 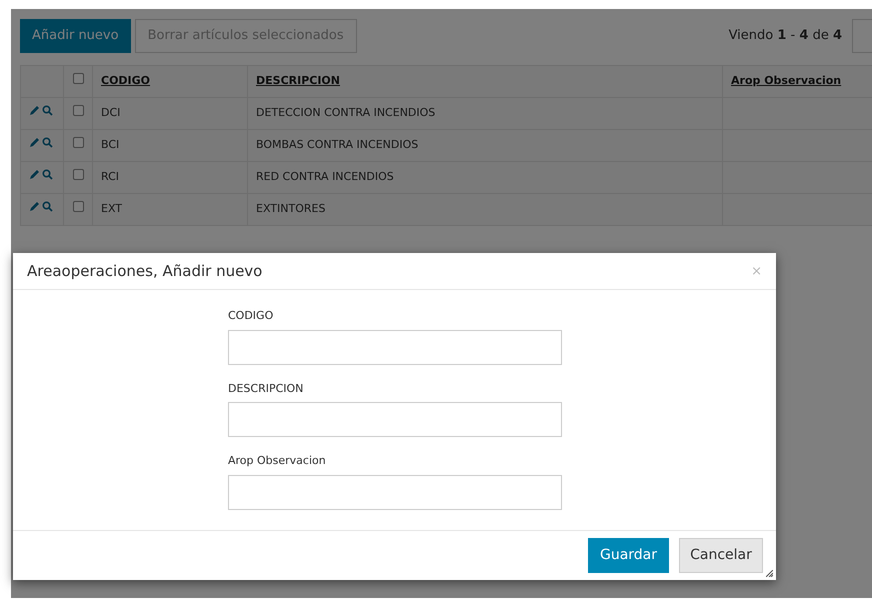 I want to click on table-cell: DCI, so click(x=110, y=113).